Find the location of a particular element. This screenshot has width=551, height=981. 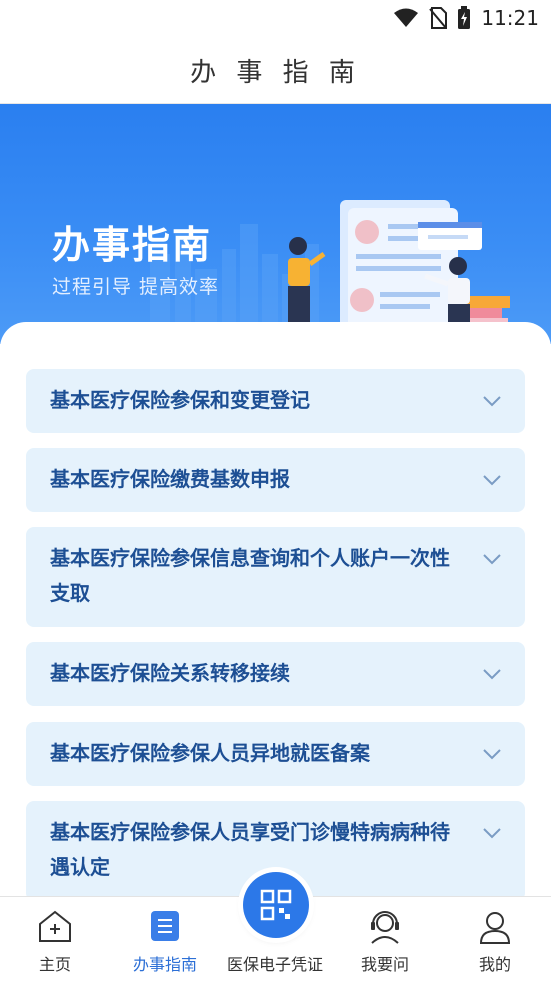

qr-code-icon is located at coordinates (276, 905).